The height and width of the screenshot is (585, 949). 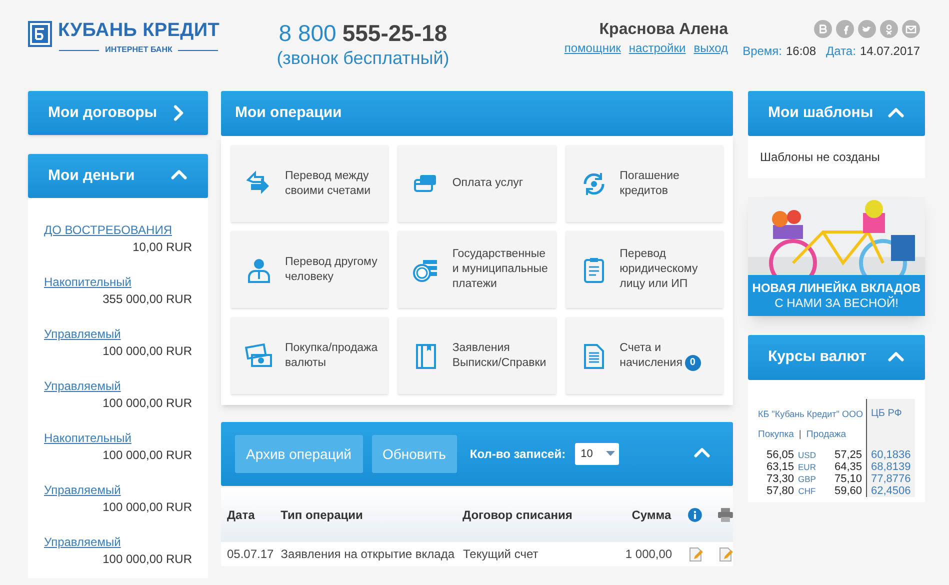 What do you see at coordinates (776, 435) in the screenshot?
I see `buy-label: Покупка` at bounding box center [776, 435].